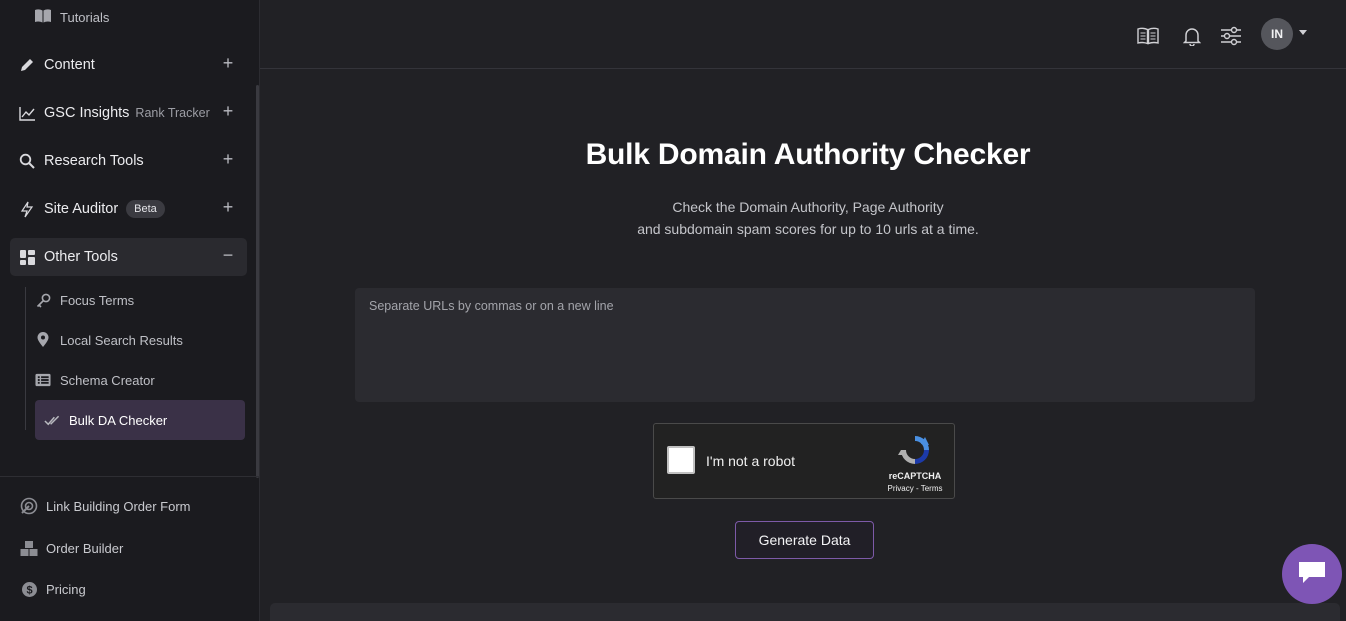 This screenshot has width=1346, height=621. What do you see at coordinates (145, 209) in the screenshot?
I see `beta-badge: Beta` at bounding box center [145, 209].